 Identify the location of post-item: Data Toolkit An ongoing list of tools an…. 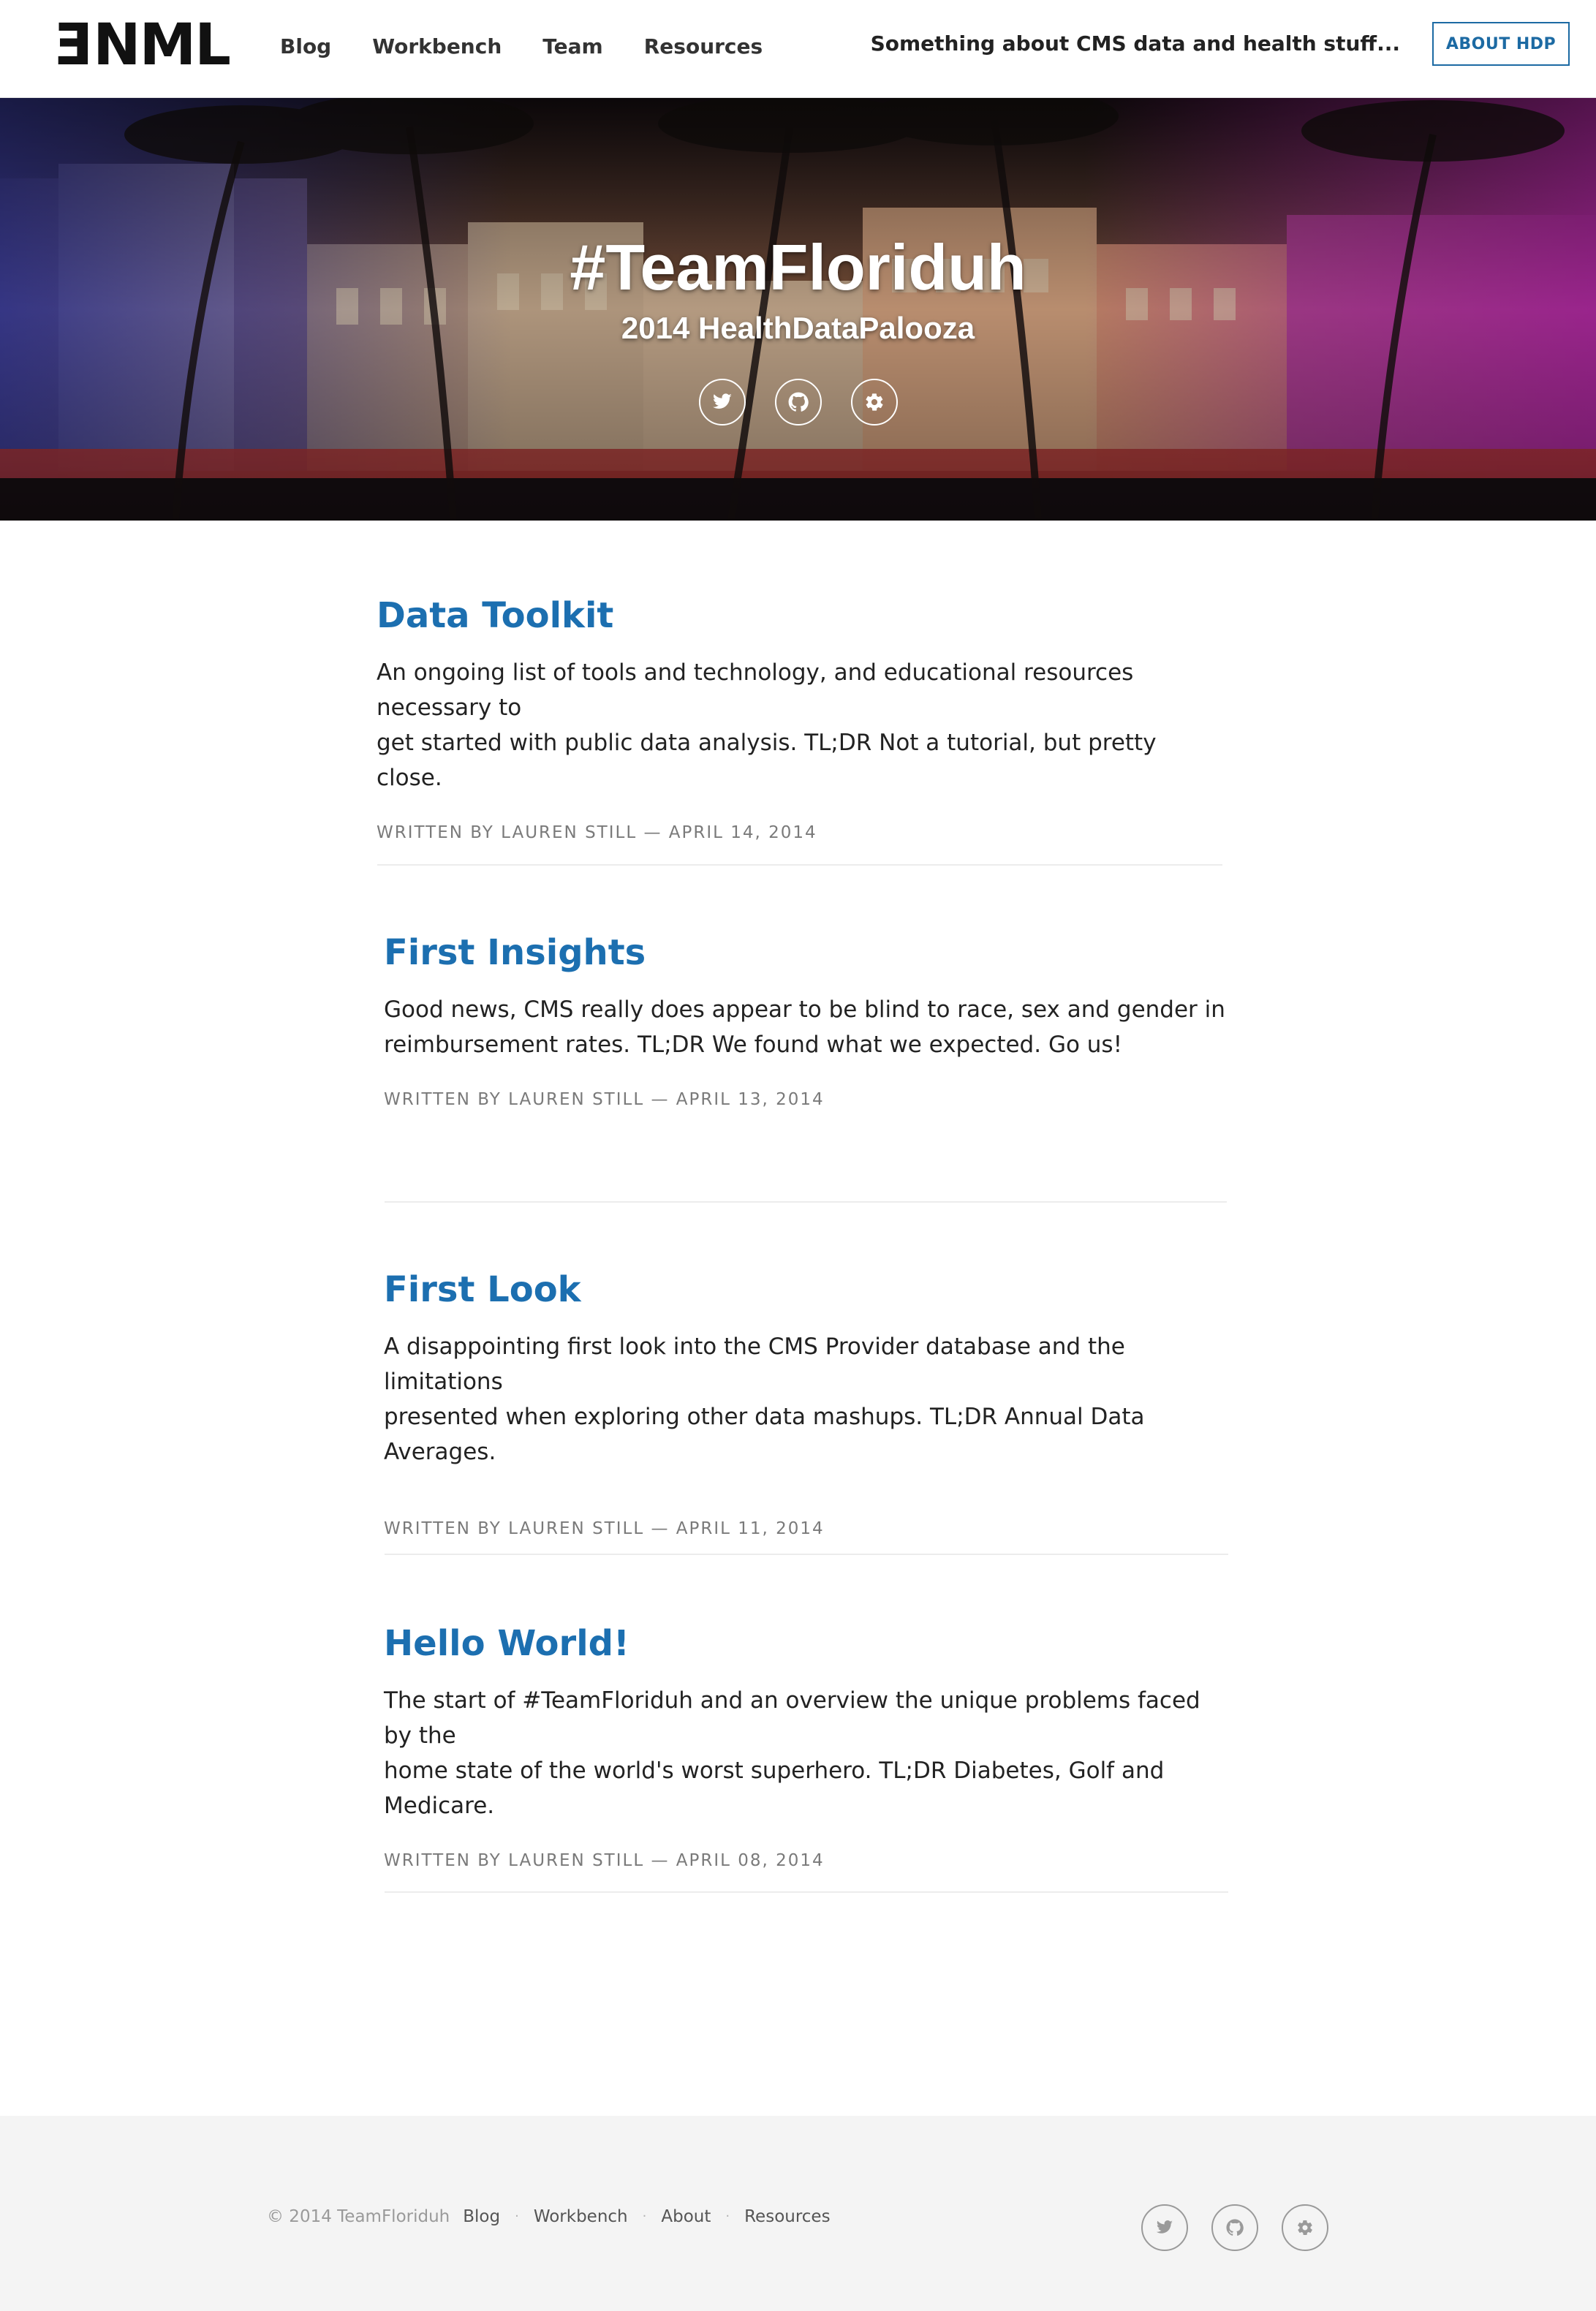
(801, 718).